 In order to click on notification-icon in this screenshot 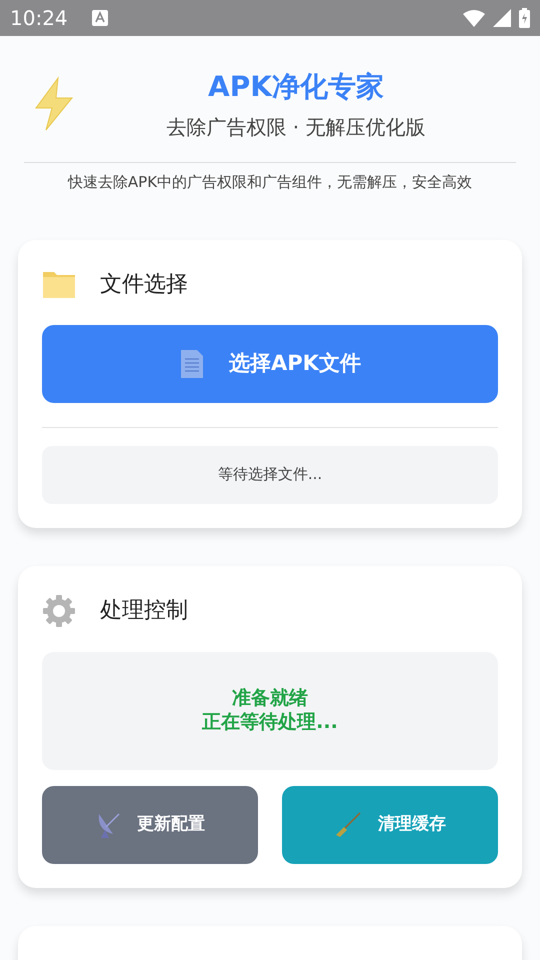, I will do `click(100, 18)`.